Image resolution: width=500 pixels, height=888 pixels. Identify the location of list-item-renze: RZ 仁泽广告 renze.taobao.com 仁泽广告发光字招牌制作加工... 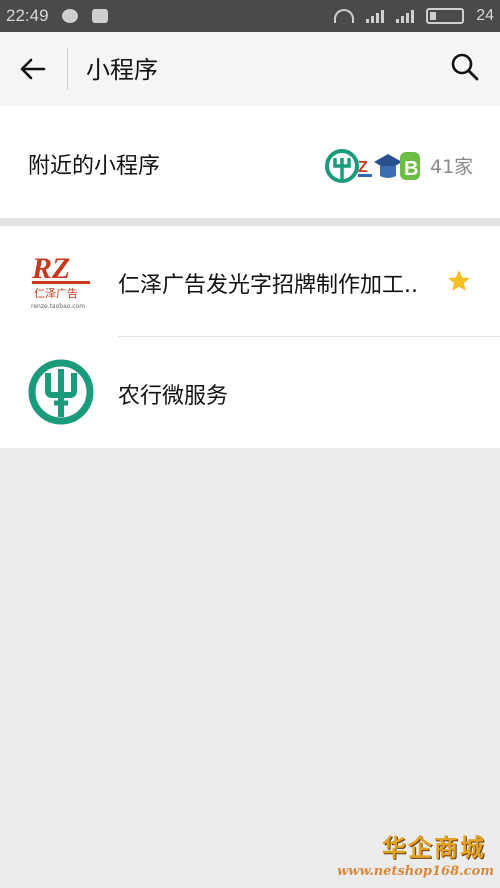
(250, 281).